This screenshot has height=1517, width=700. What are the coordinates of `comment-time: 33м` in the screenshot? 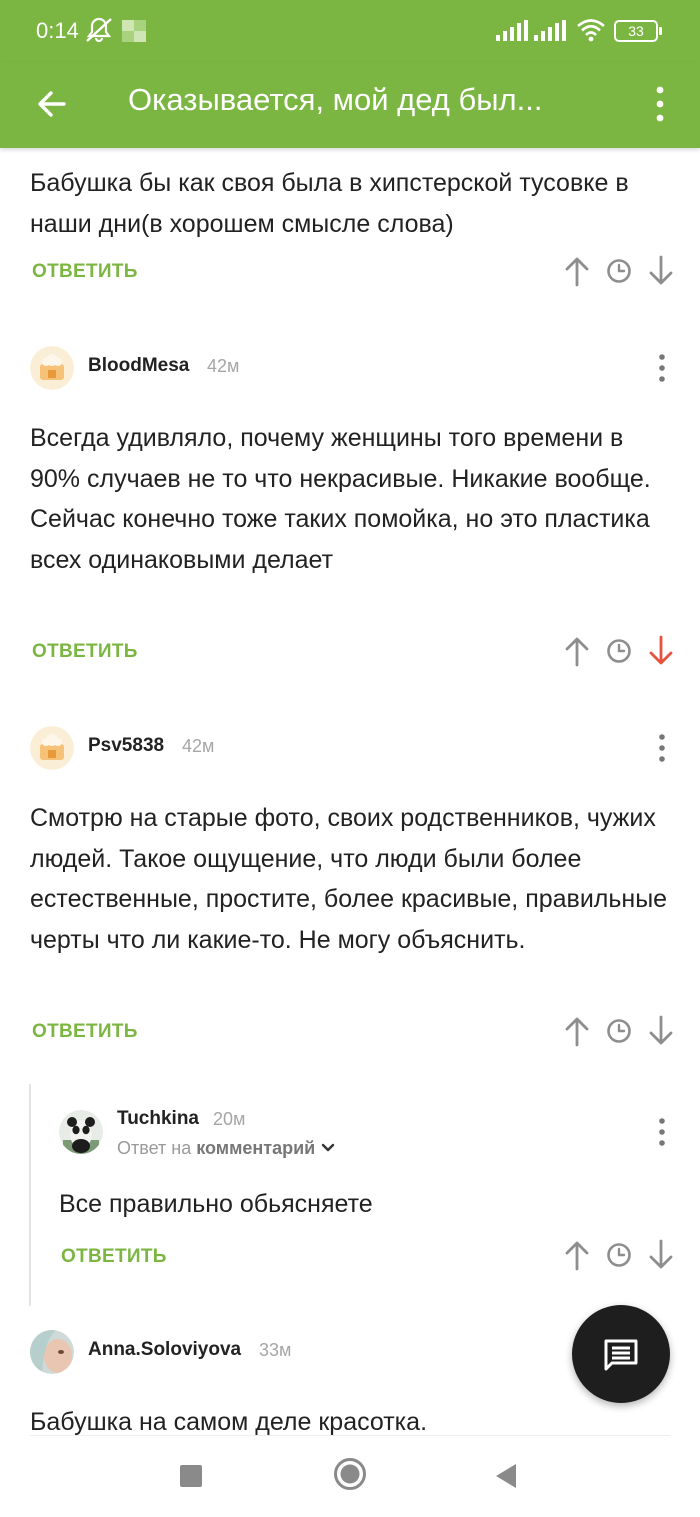 It's located at (275, 1350).